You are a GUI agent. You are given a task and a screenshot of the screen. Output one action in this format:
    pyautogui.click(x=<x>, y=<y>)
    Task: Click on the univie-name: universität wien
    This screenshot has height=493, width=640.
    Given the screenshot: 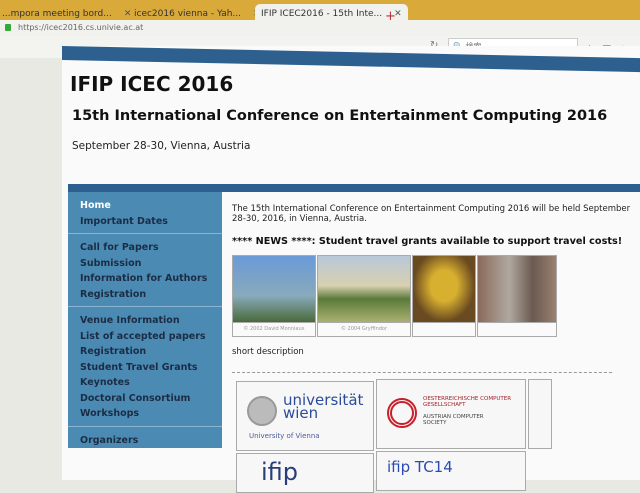 What is the action you would take?
    pyautogui.click(x=323, y=406)
    